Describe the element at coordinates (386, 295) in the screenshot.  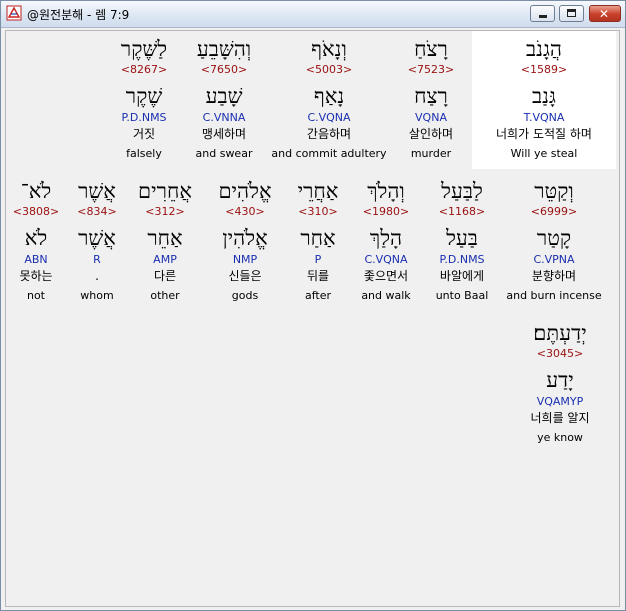
I see `english-gloss: and walk` at that location.